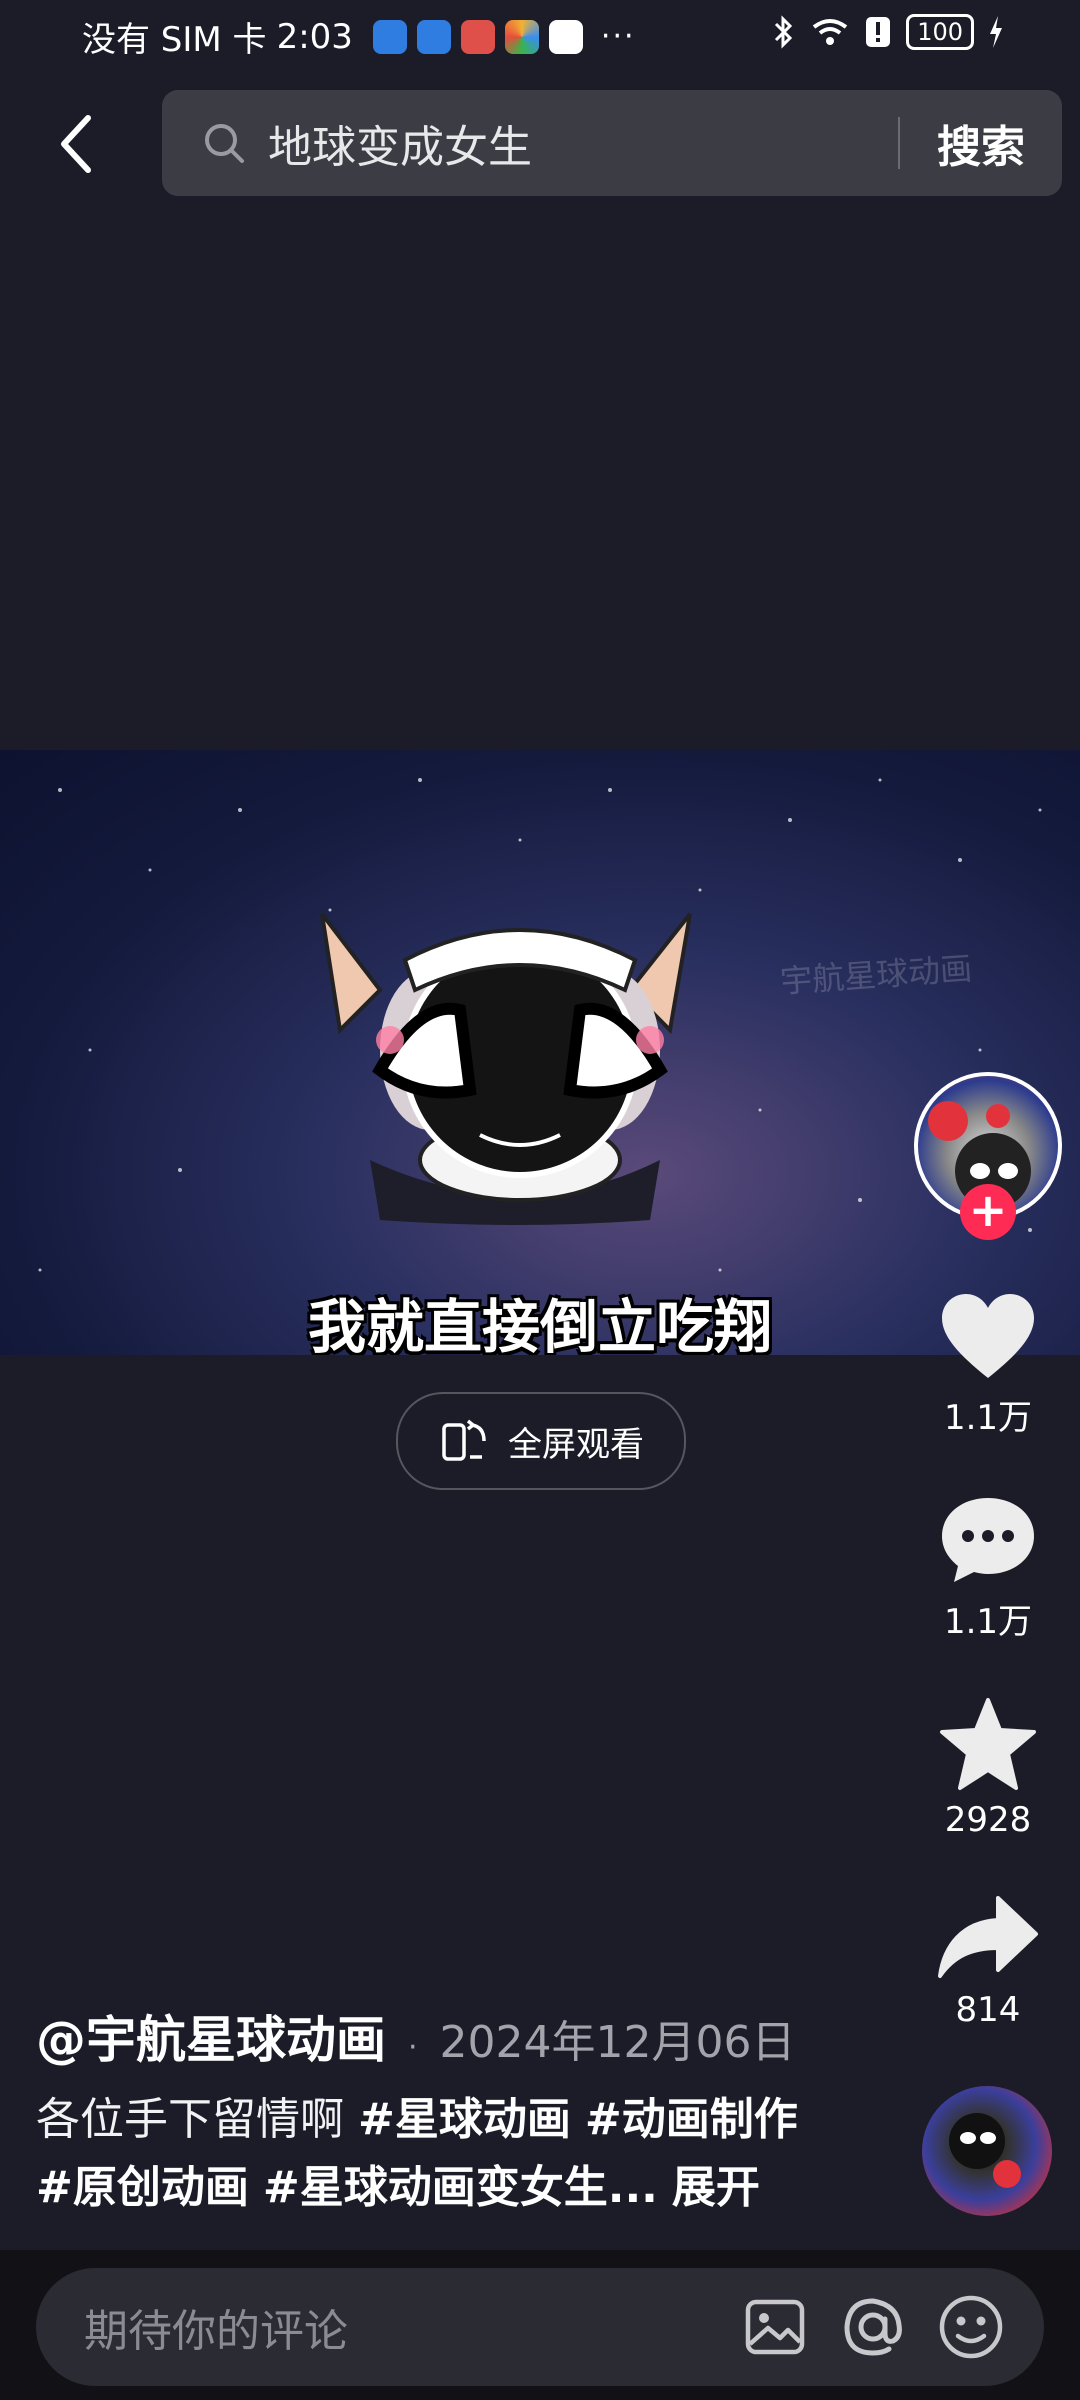  What do you see at coordinates (988, 2010) in the screenshot?
I see `share-count: 814` at bounding box center [988, 2010].